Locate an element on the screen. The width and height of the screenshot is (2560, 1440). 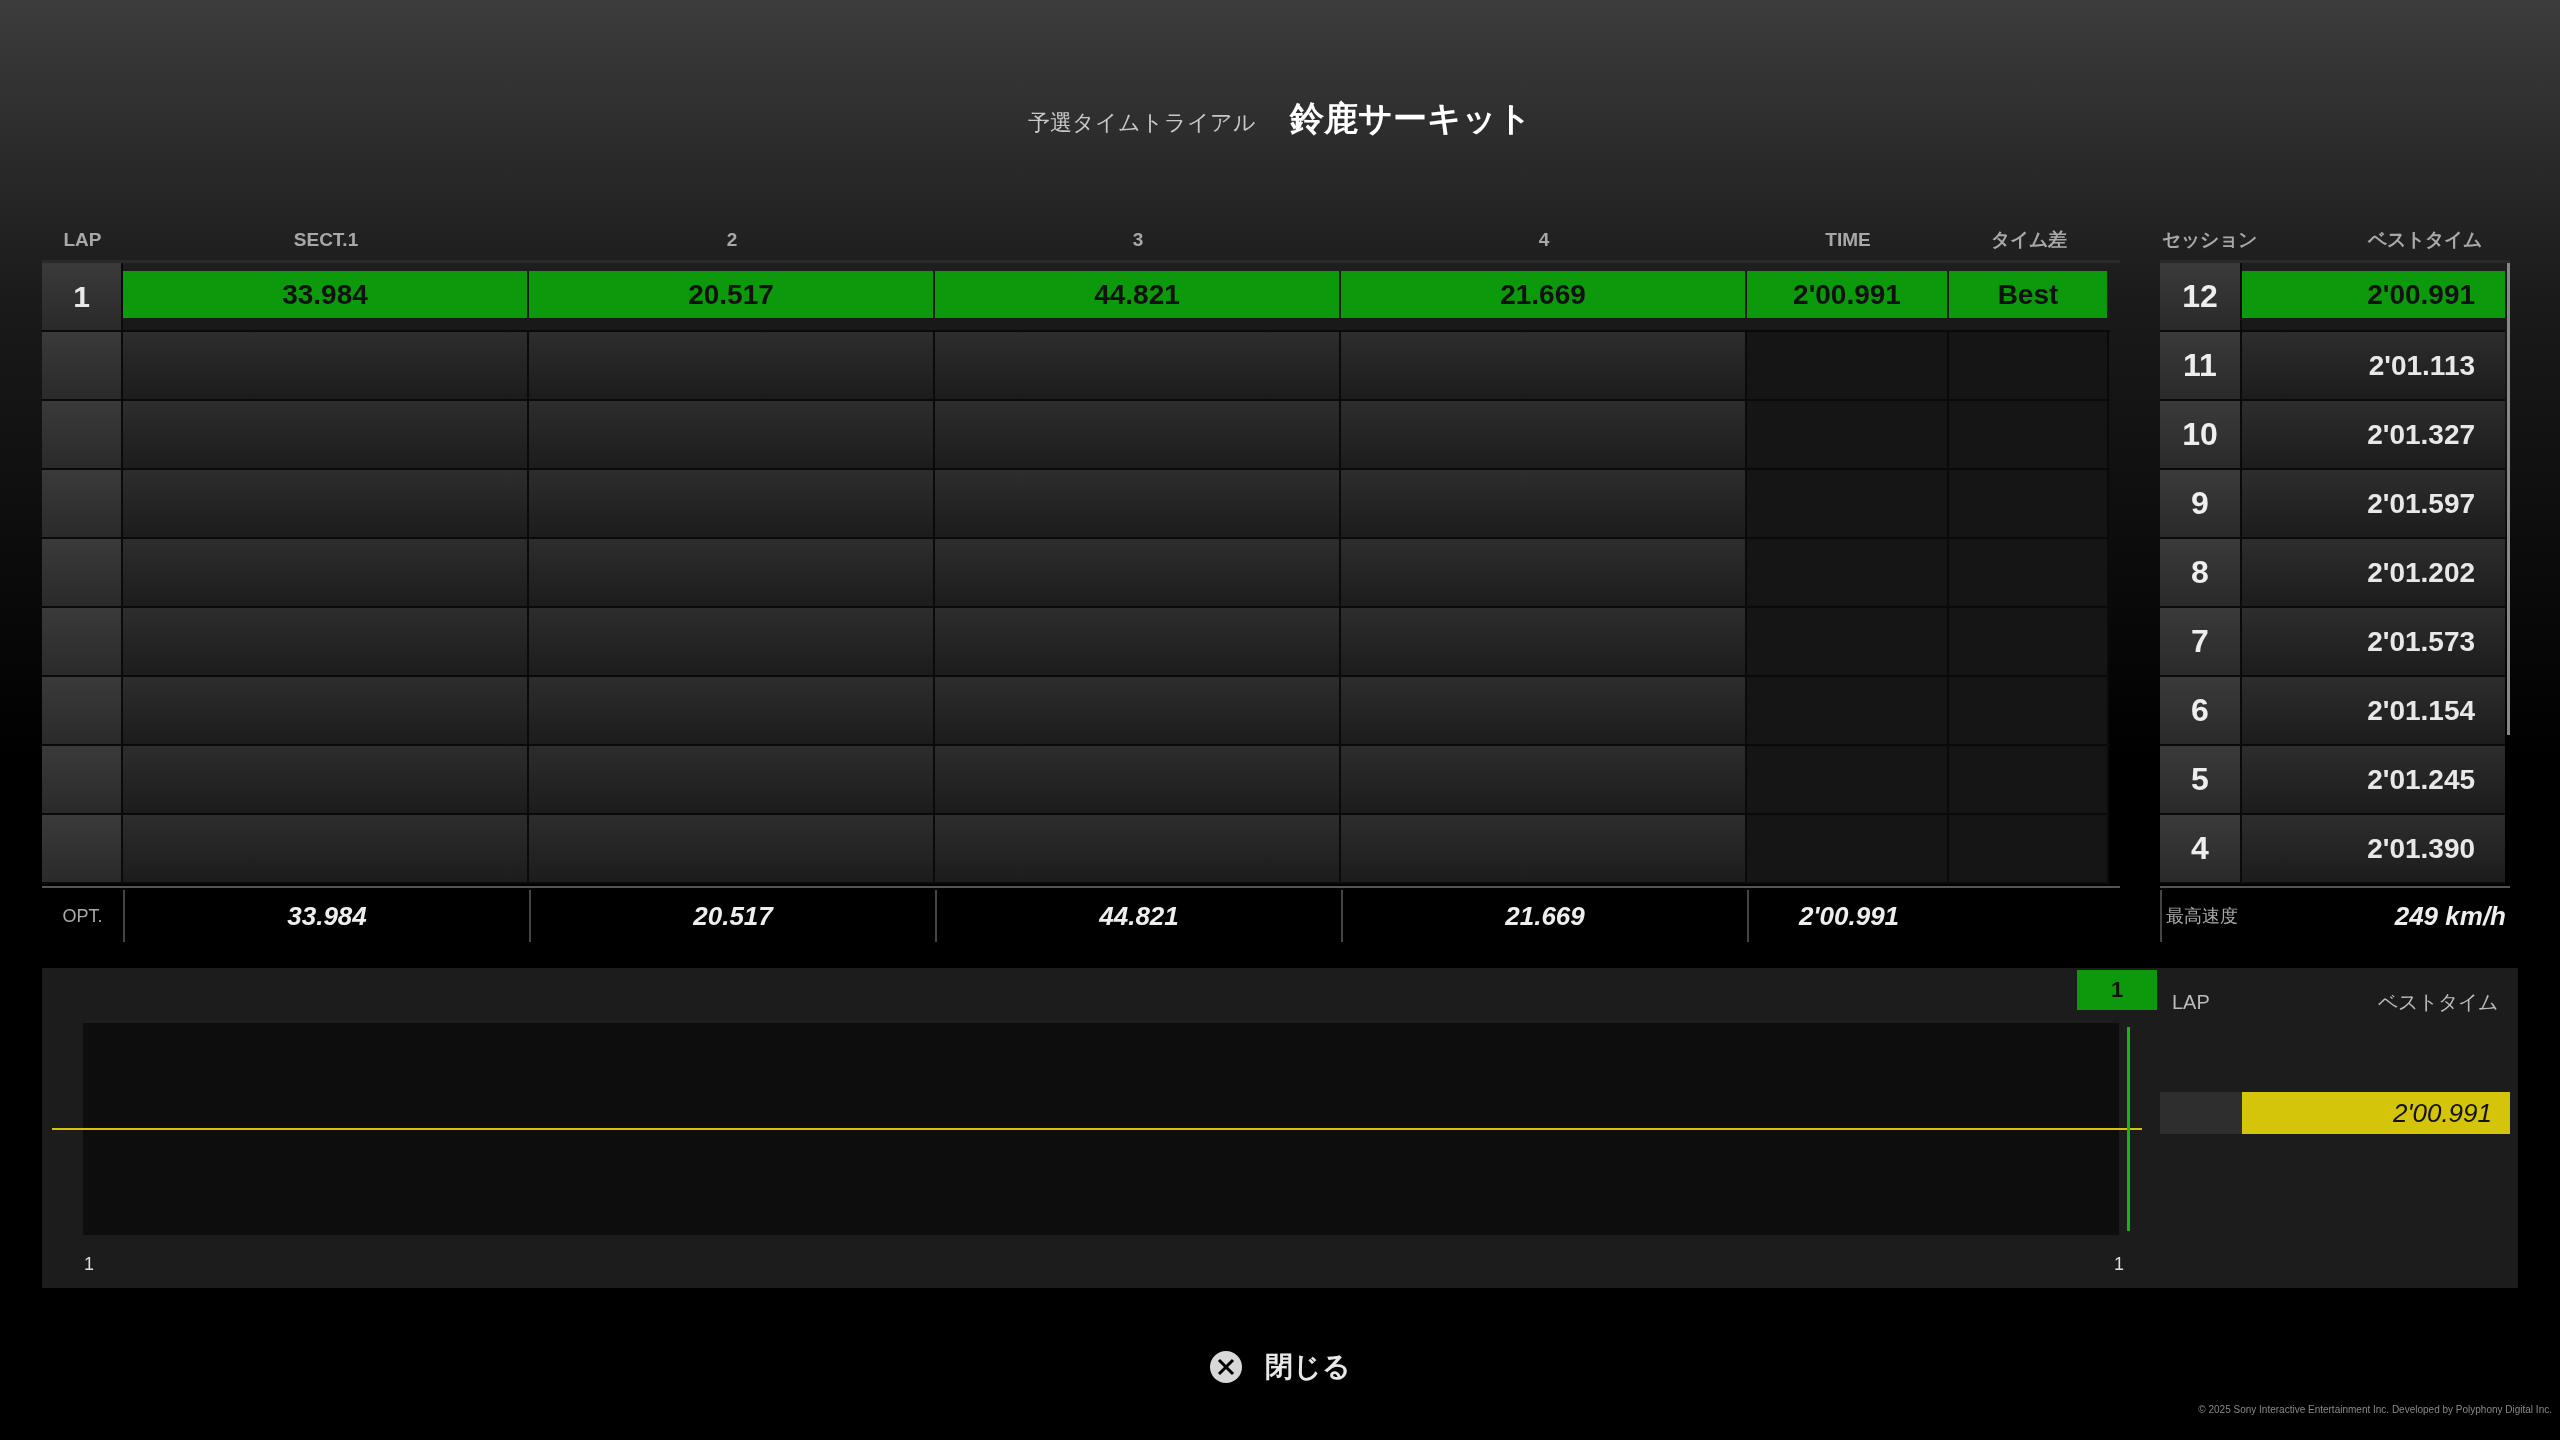
top-speed-value: 249 km/h is located at coordinates (2450, 916).